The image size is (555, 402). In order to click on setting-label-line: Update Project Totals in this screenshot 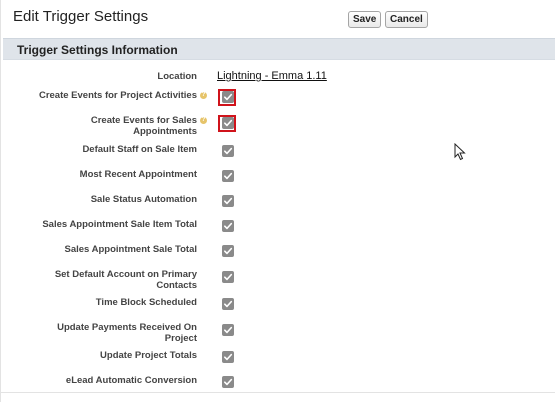, I will do `click(148, 355)`.